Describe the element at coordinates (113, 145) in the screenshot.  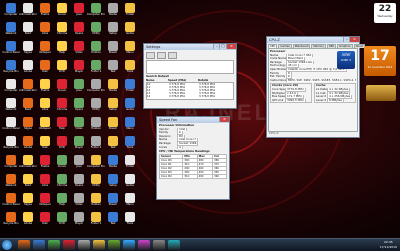
I see `desktop-icon: Test` at that location.